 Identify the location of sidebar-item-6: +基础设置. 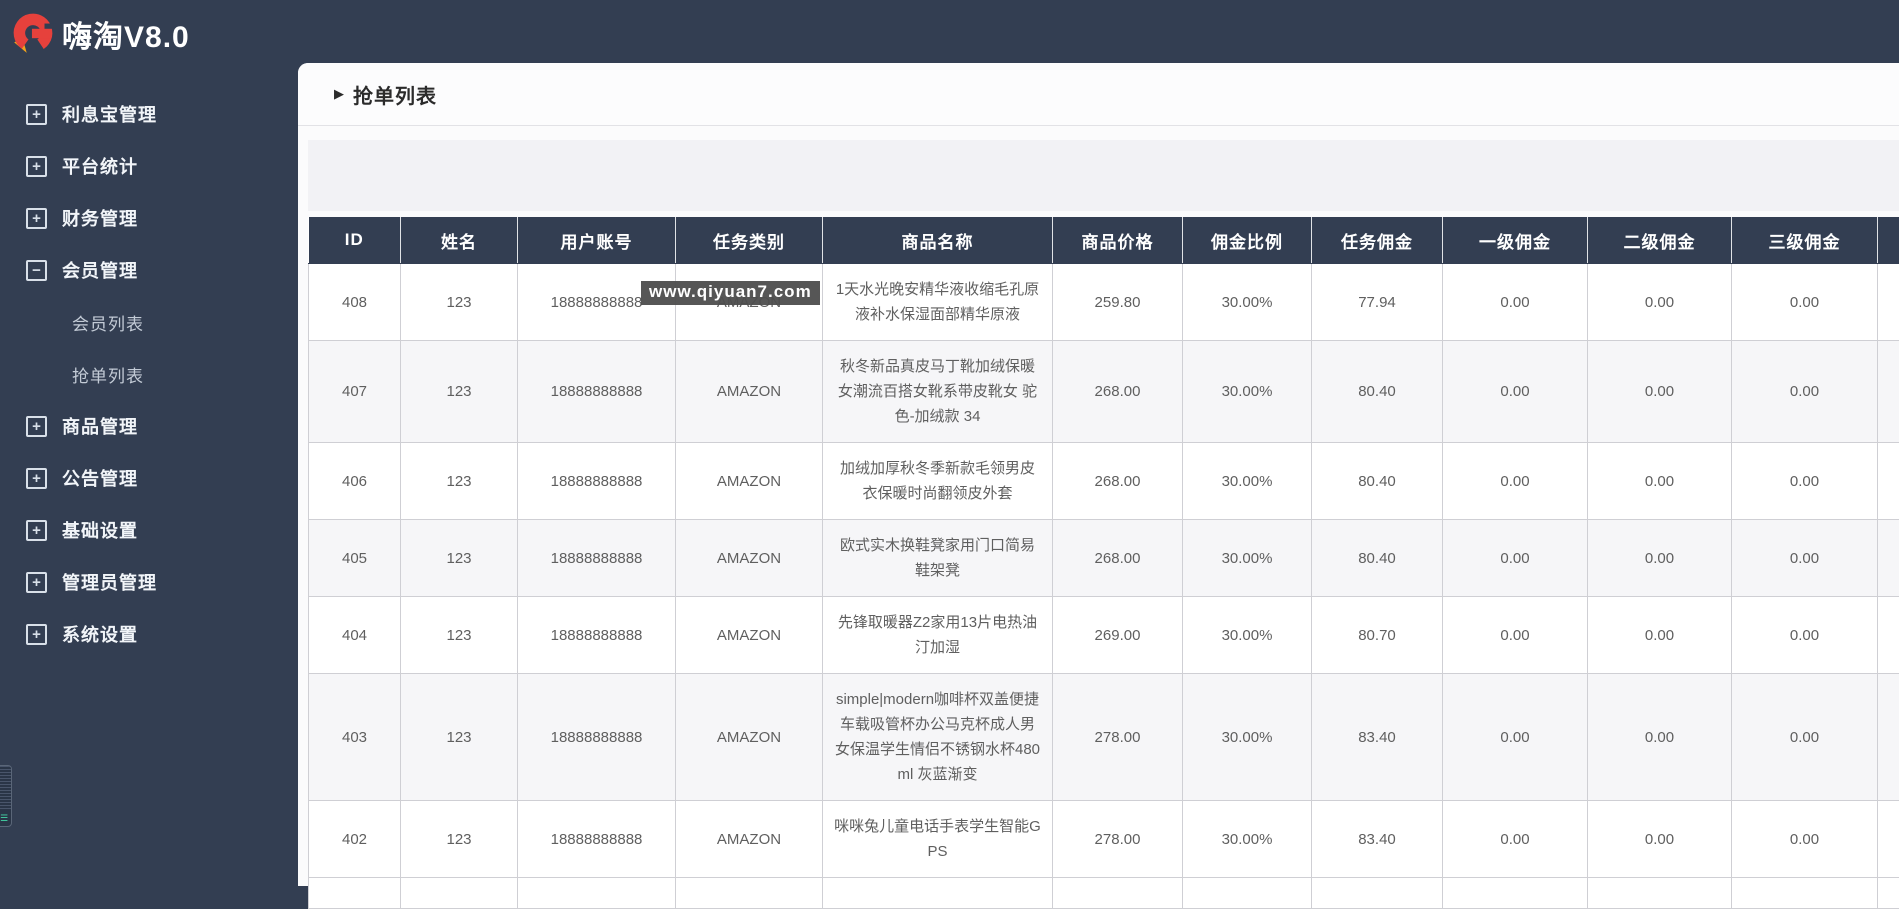
(149, 530).